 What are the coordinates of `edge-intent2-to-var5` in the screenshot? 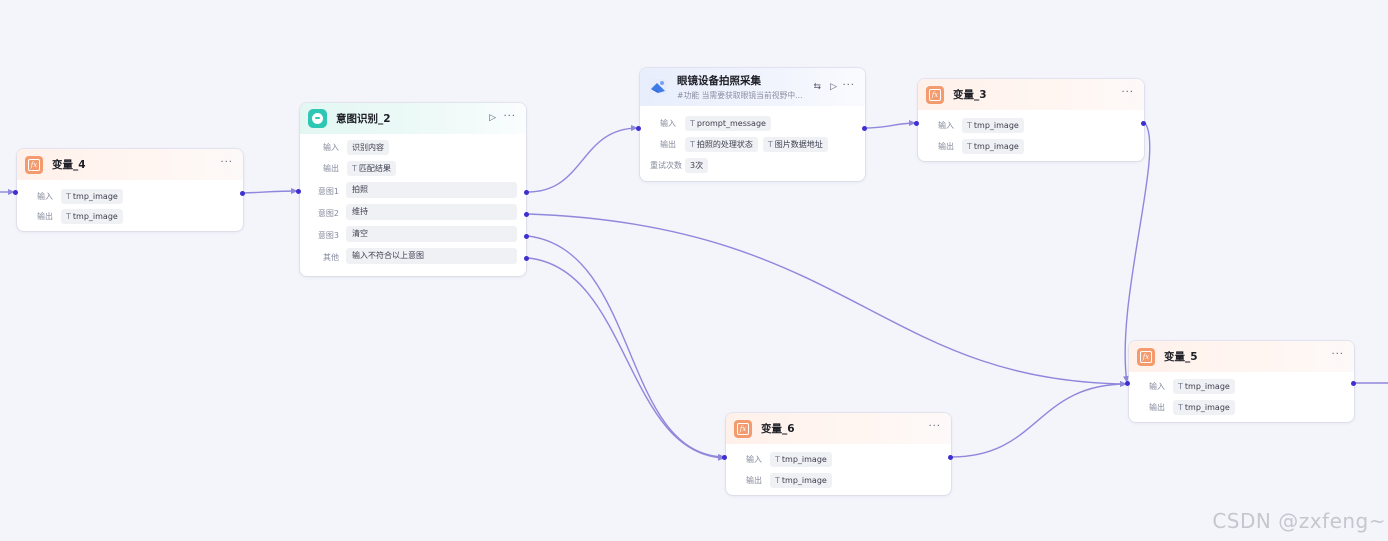 It's located at (827, 300).